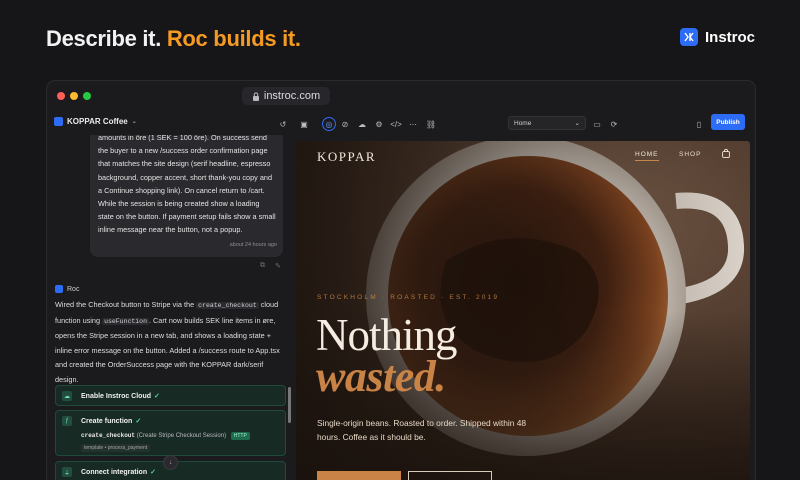 This screenshot has height=480, width=800. I want to click on scroll-down-button: ↓, so click(170, 462).